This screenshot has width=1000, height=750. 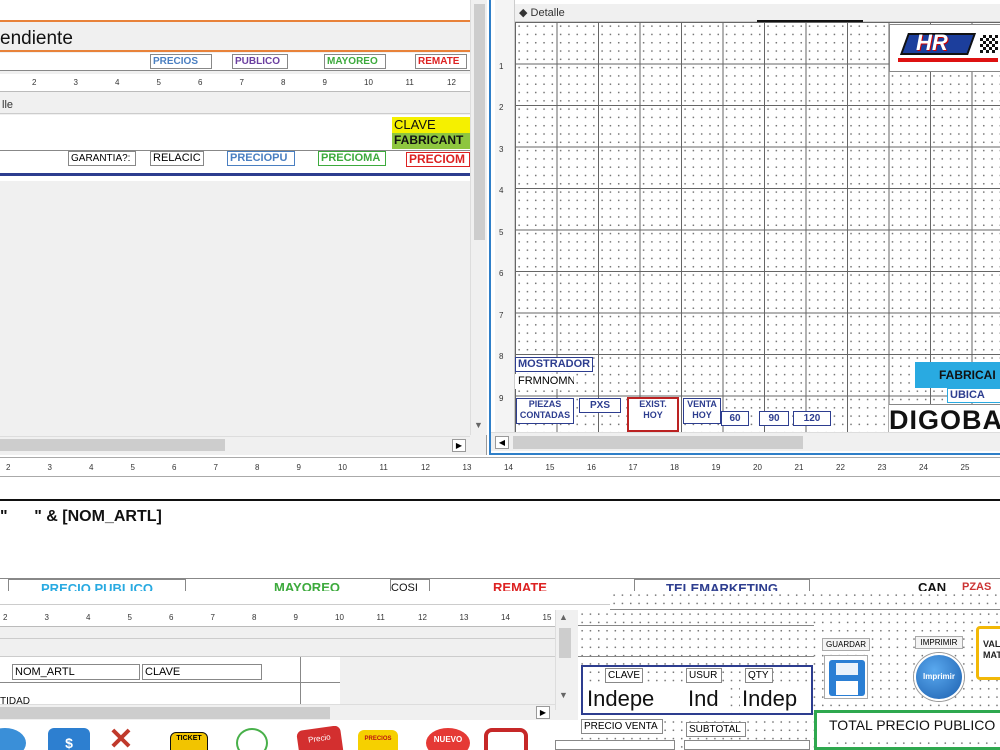 I want to click on venta-label: VENTA HOY, so click(x=702, y=411).